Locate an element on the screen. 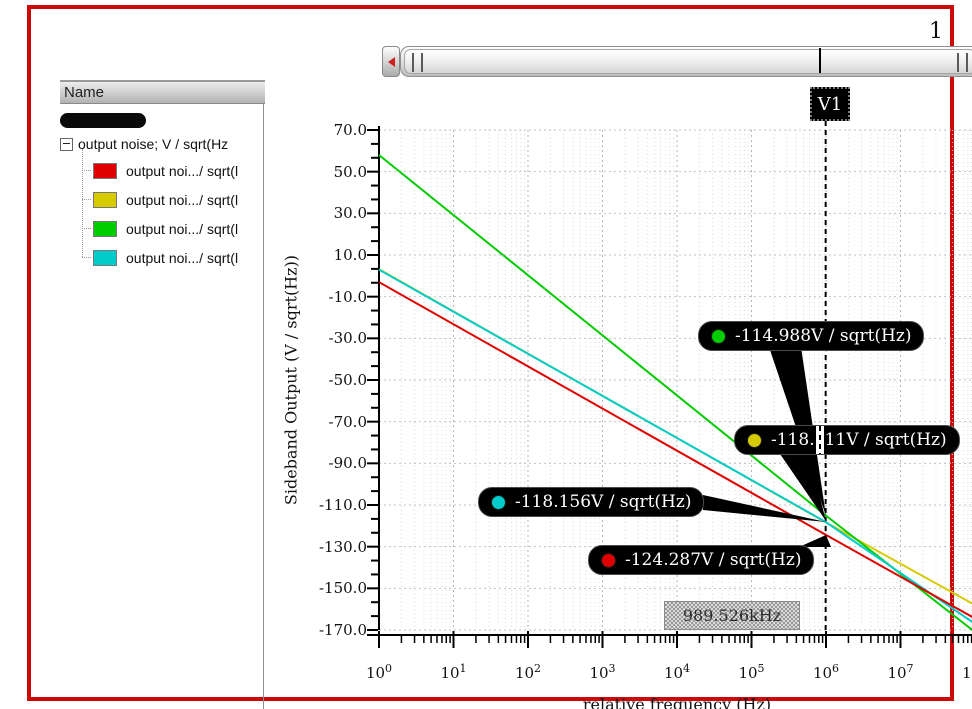  marker-v1-tag: V1 is located at coordinates (830, 104).